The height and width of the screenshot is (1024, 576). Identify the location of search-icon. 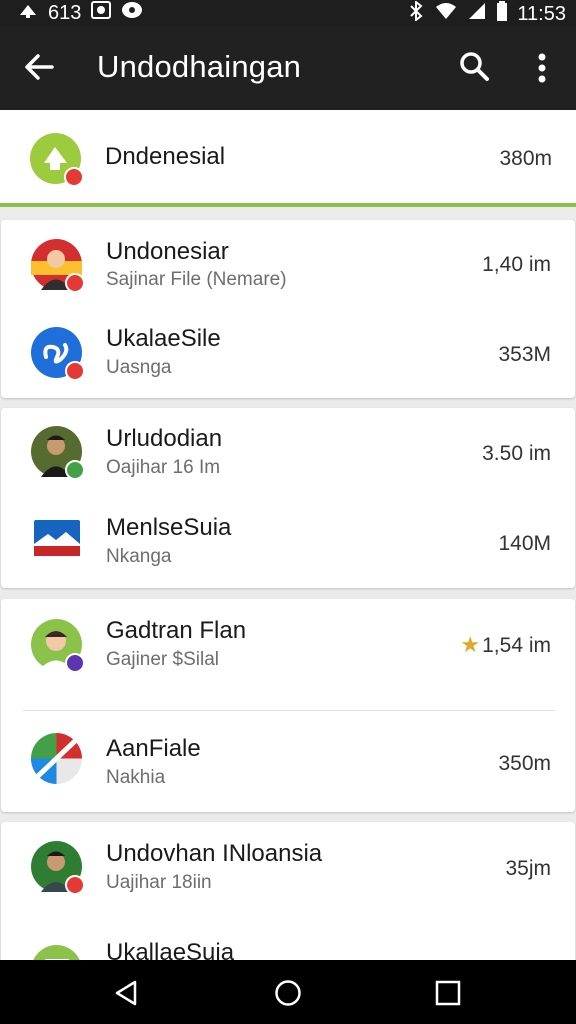
(474, 66).